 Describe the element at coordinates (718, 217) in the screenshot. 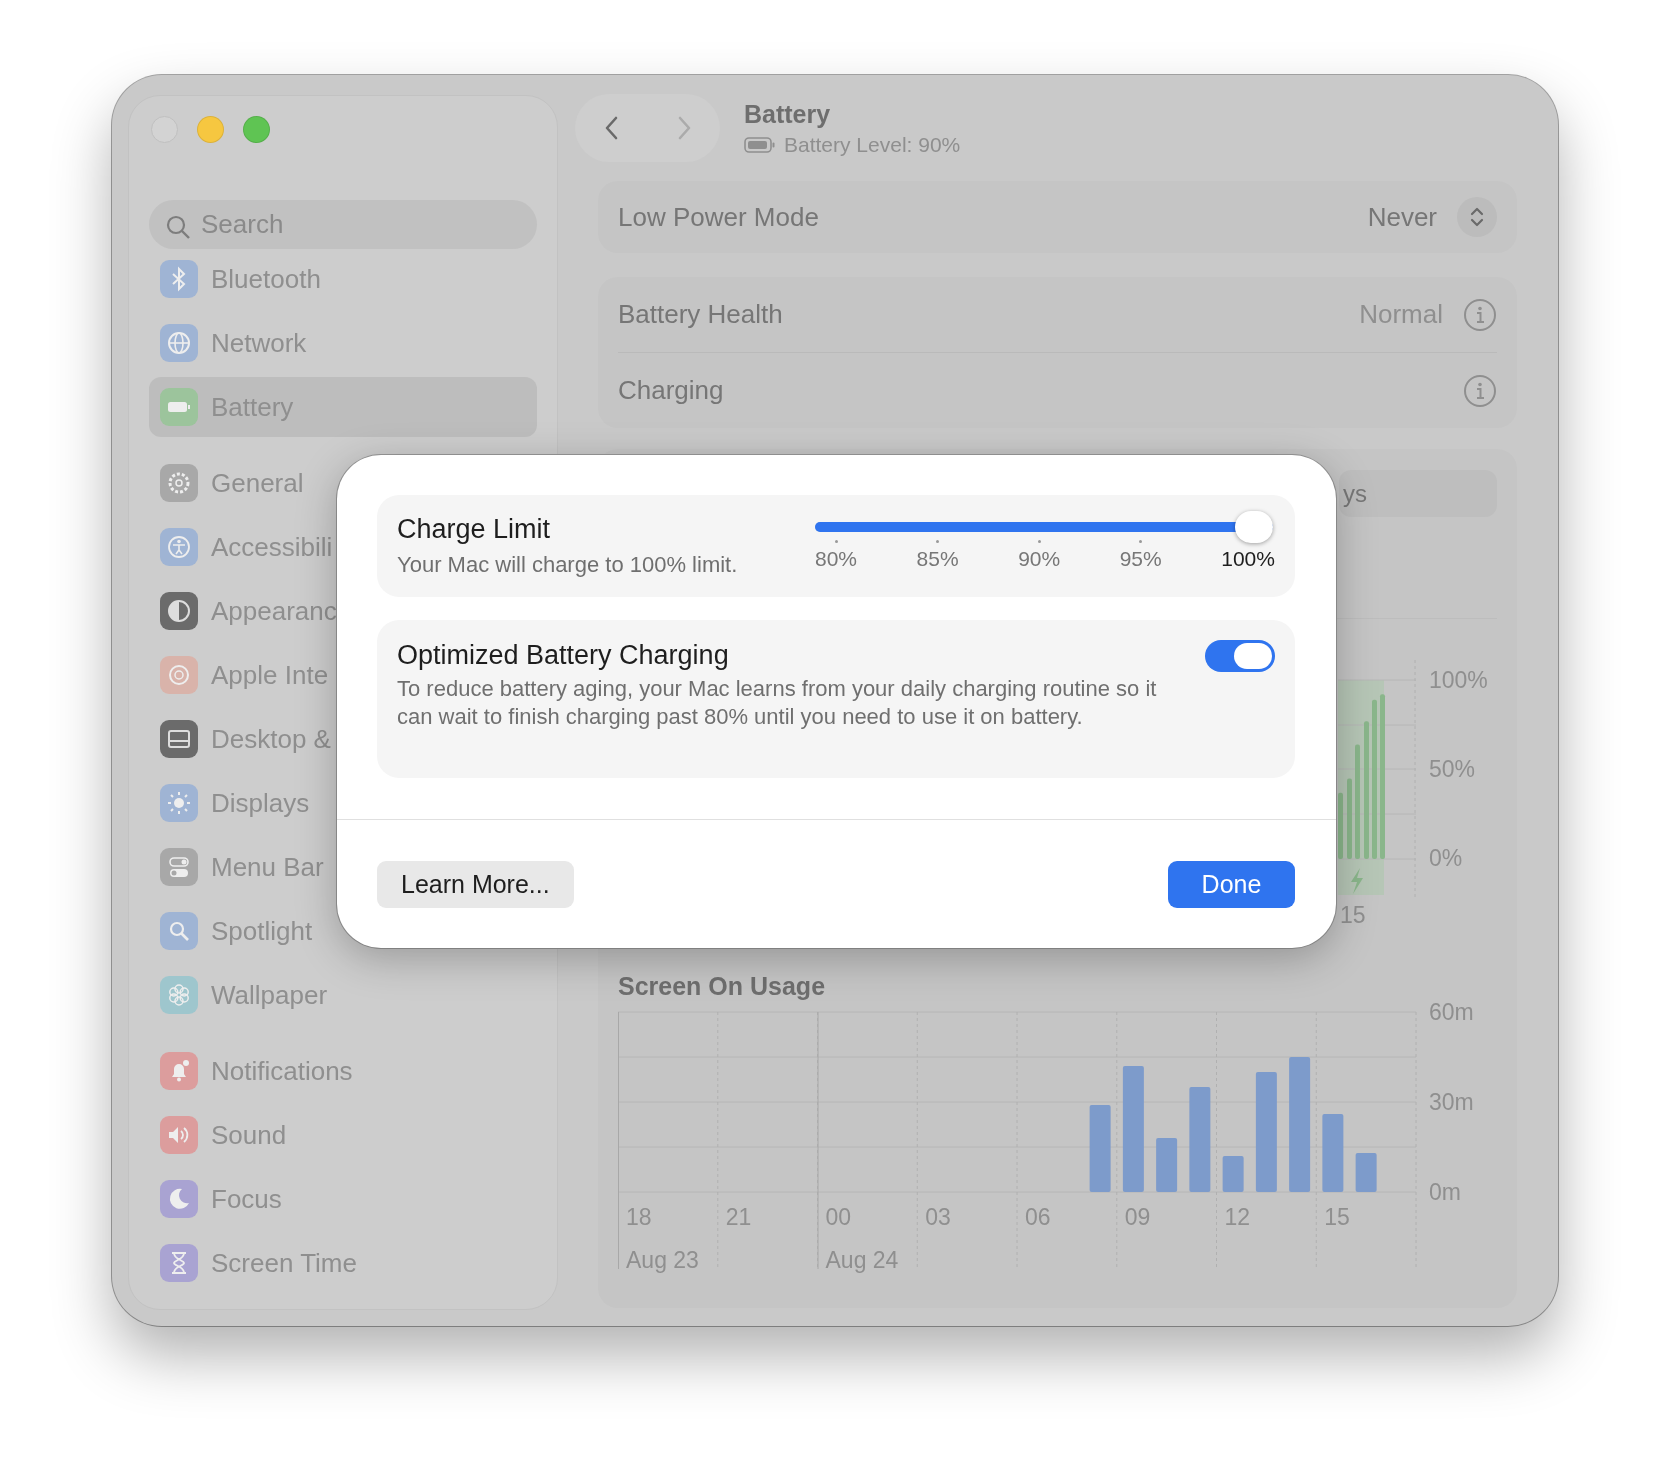

I see `setting-label: Low Power Mode` at that location.